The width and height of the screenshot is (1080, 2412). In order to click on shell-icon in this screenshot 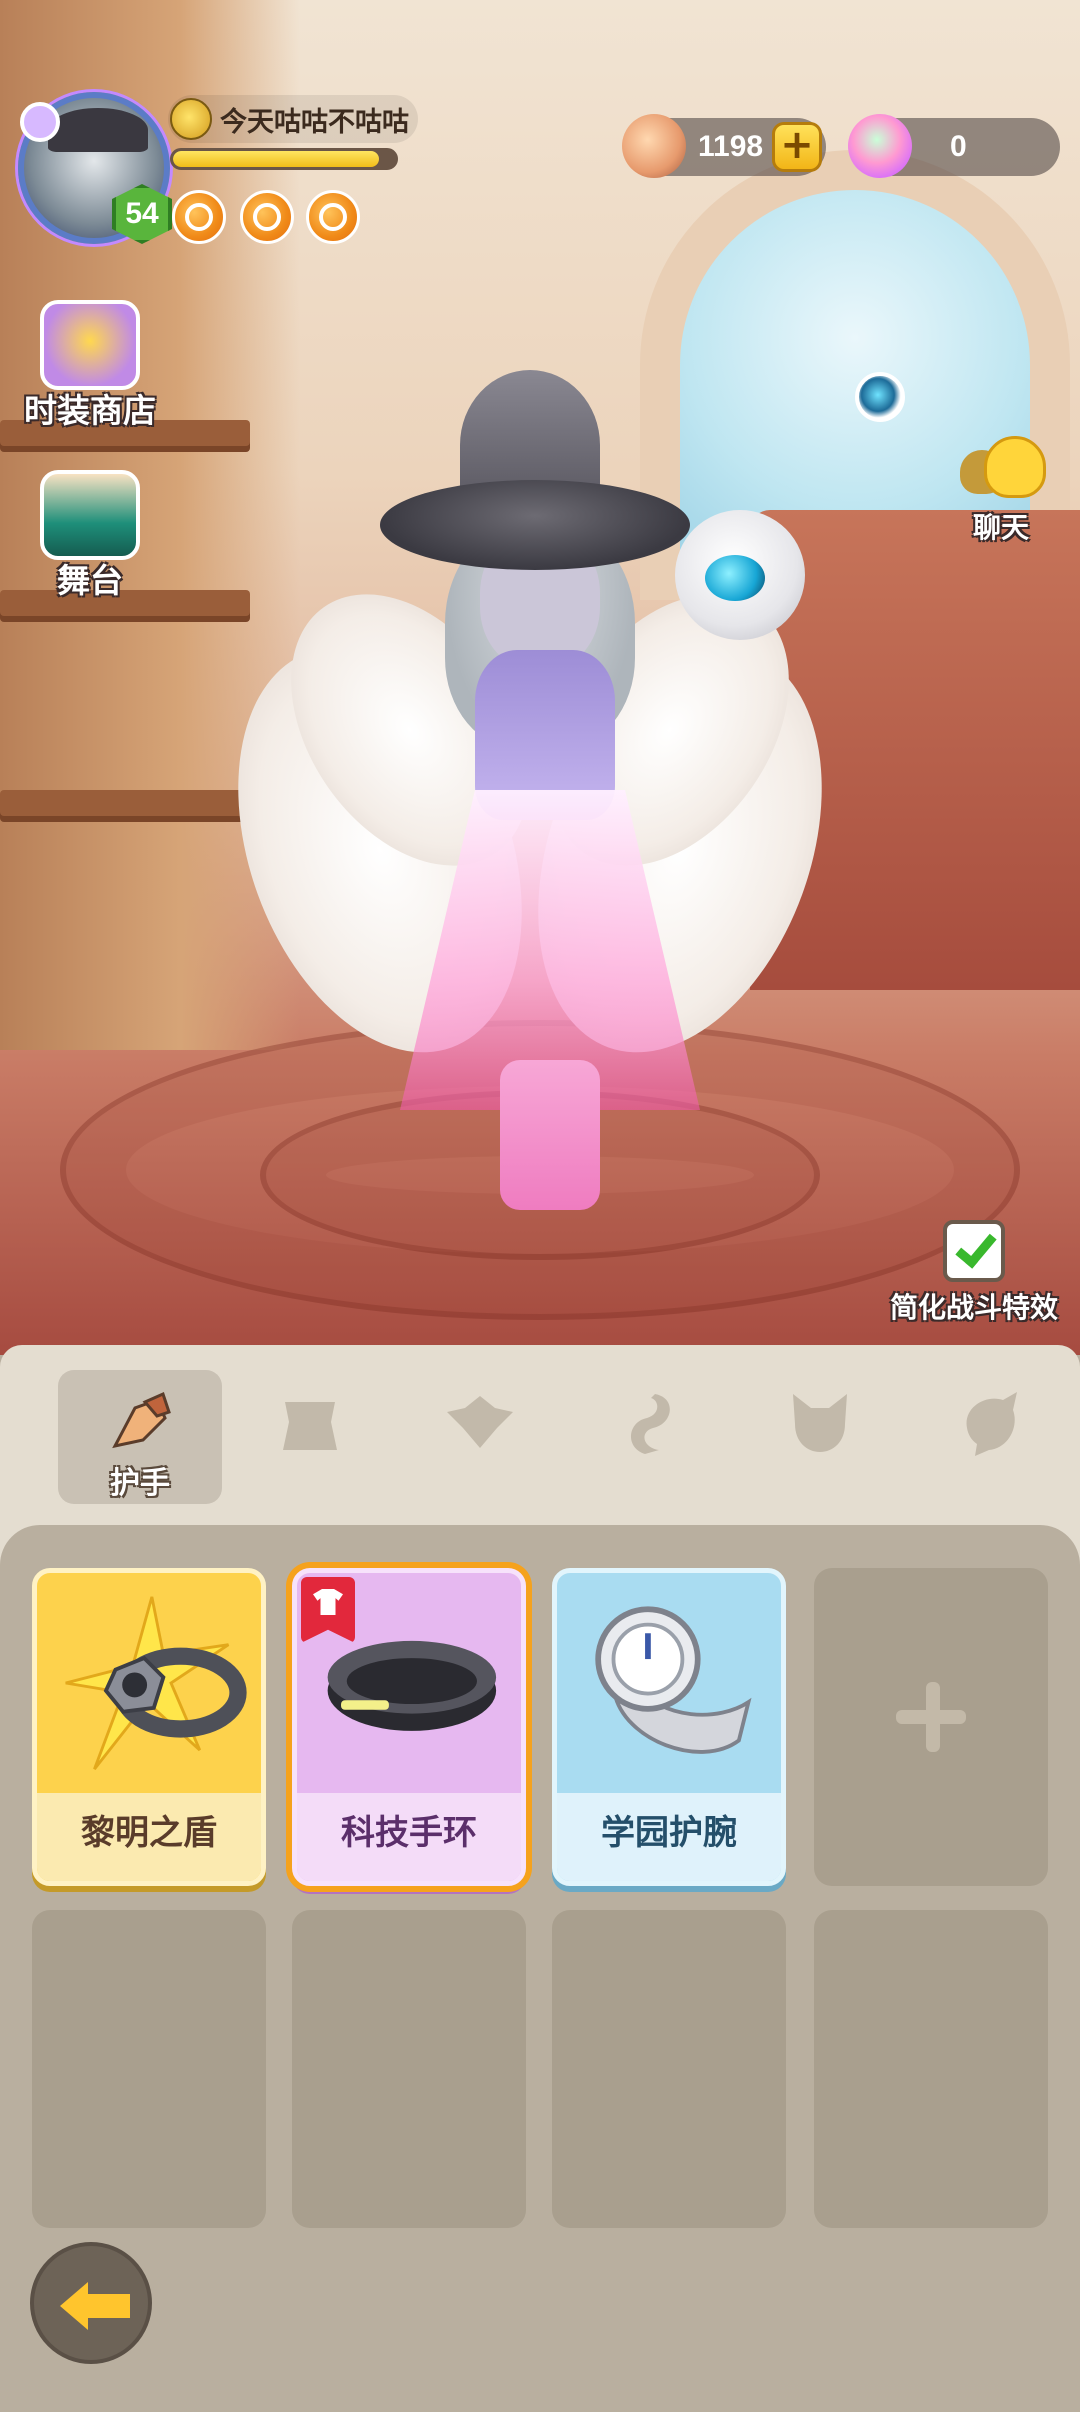, I will do `click(654, 146)`.